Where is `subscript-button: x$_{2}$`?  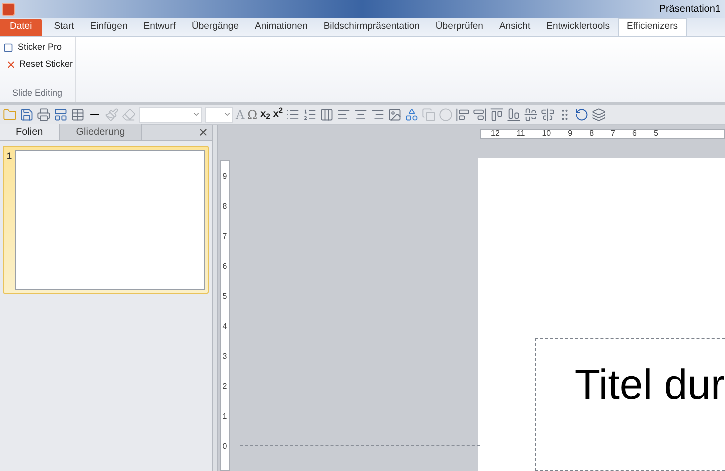
subscript-button: x$_{2}$ is located at coordinates (265, 114).